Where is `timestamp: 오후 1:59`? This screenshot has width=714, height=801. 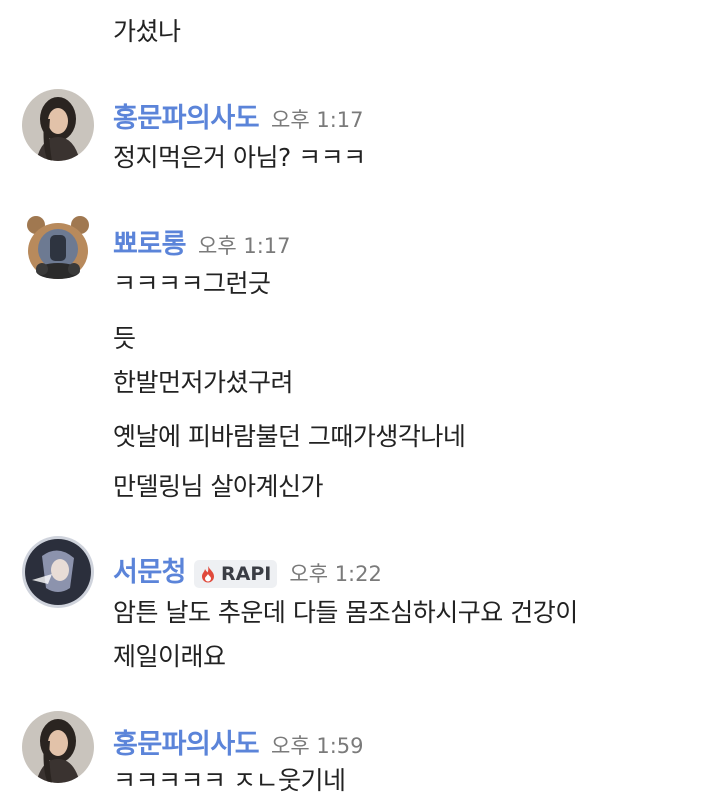
timestamp: 오후 1:59 is located at coordinates (317, 746).